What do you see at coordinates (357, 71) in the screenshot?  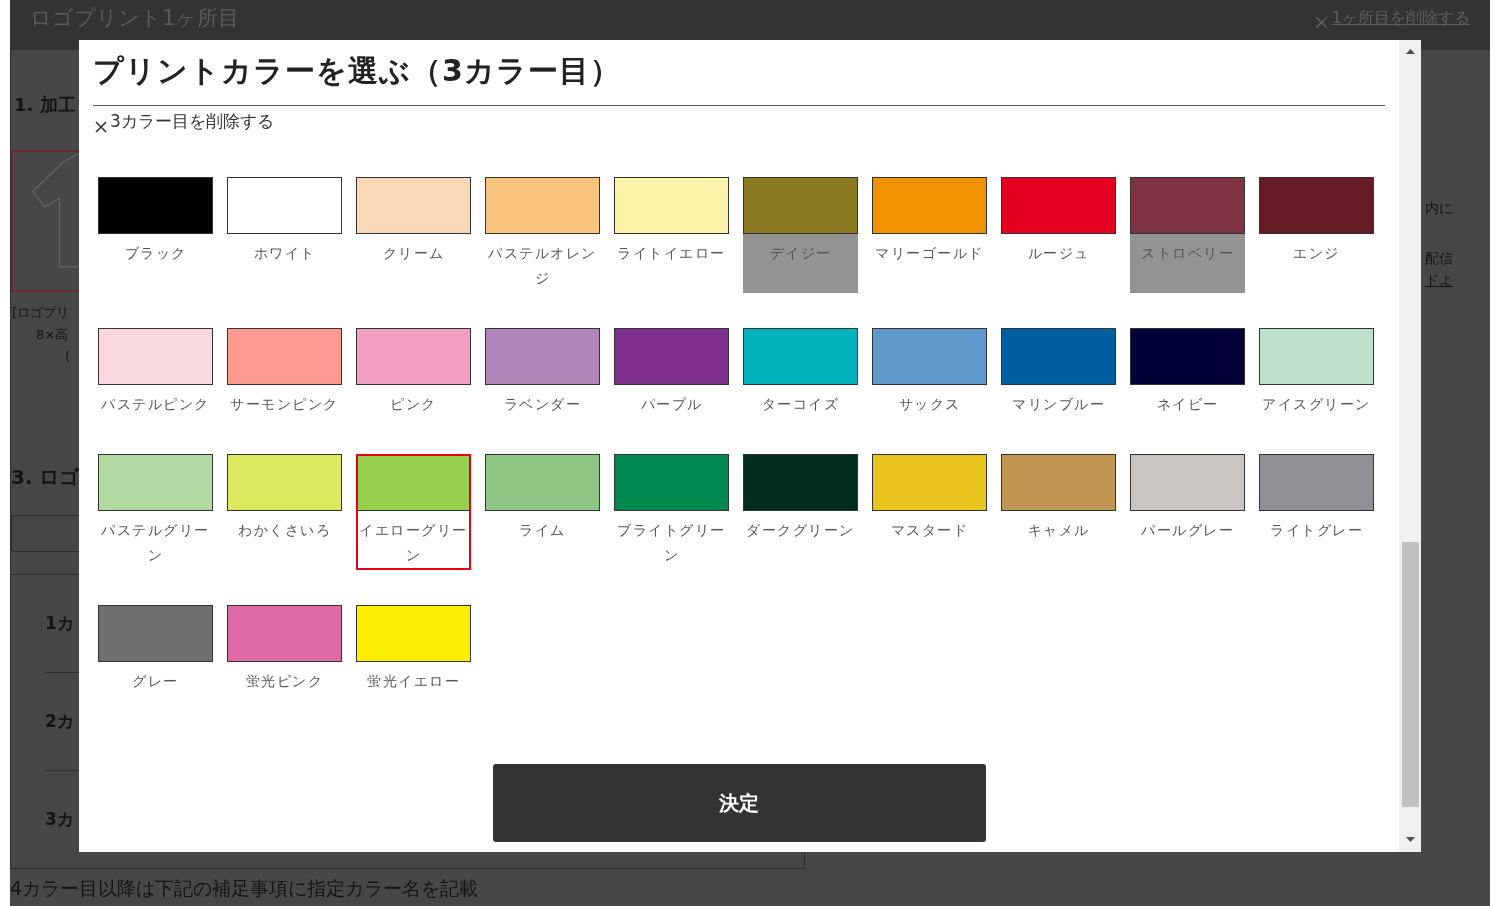 I see `dialog-title: プリントカラーを選ぶ（3カラー目）` at bounding box center [357, 71].